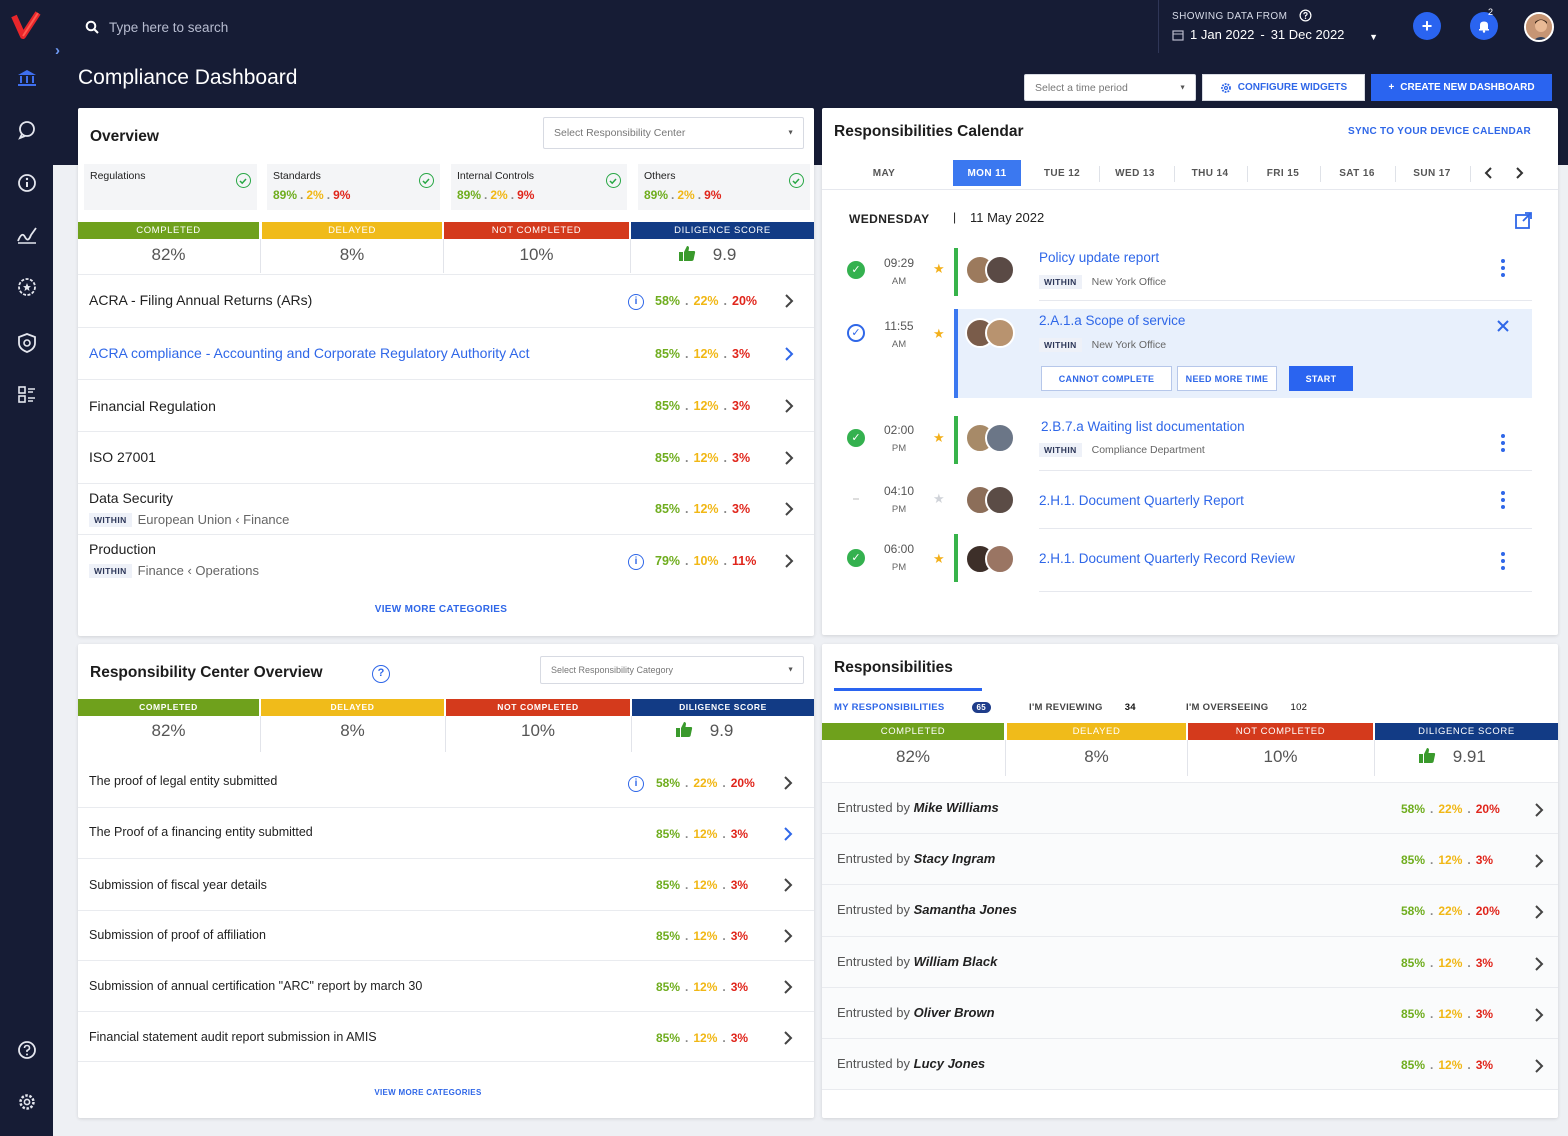 Image resolution: width=1568 pixels, height=1136 pixels. I want to click on responsibility-center-select: Select Responsibility Center ▼, so click(673, 133).